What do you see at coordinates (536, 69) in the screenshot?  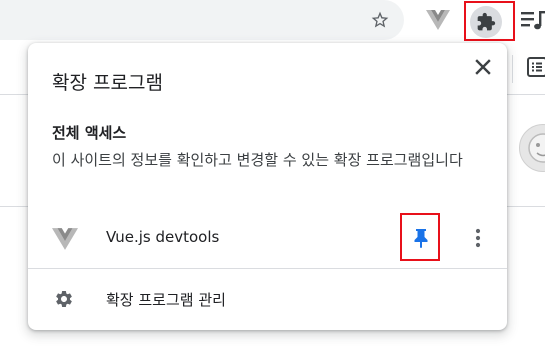 I see `list-view-icon` at bounding box center [536, 69].